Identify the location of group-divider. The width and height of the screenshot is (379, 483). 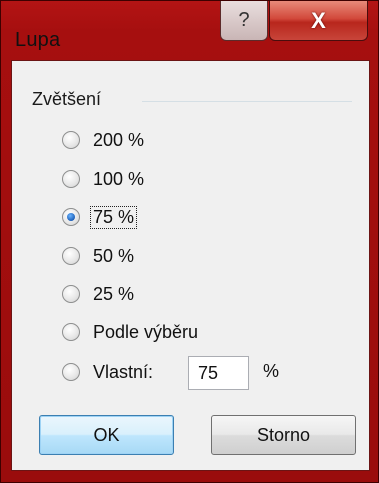
(247, 101).